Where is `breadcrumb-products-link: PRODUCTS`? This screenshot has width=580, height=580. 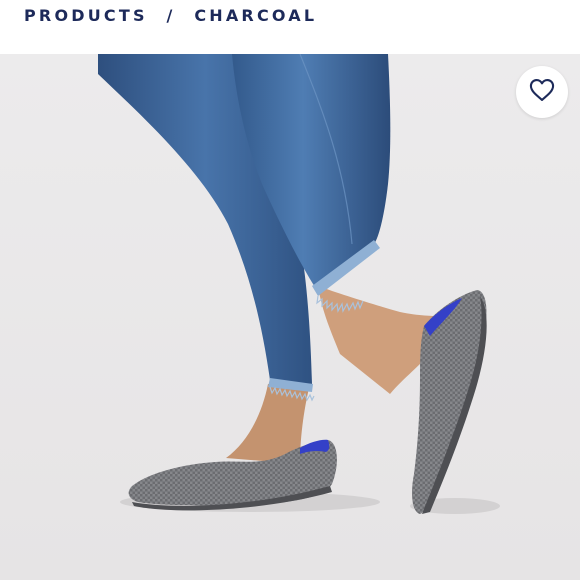 breadcrumb-products-link: PRODUCTS is located at coordinates (86, 15).